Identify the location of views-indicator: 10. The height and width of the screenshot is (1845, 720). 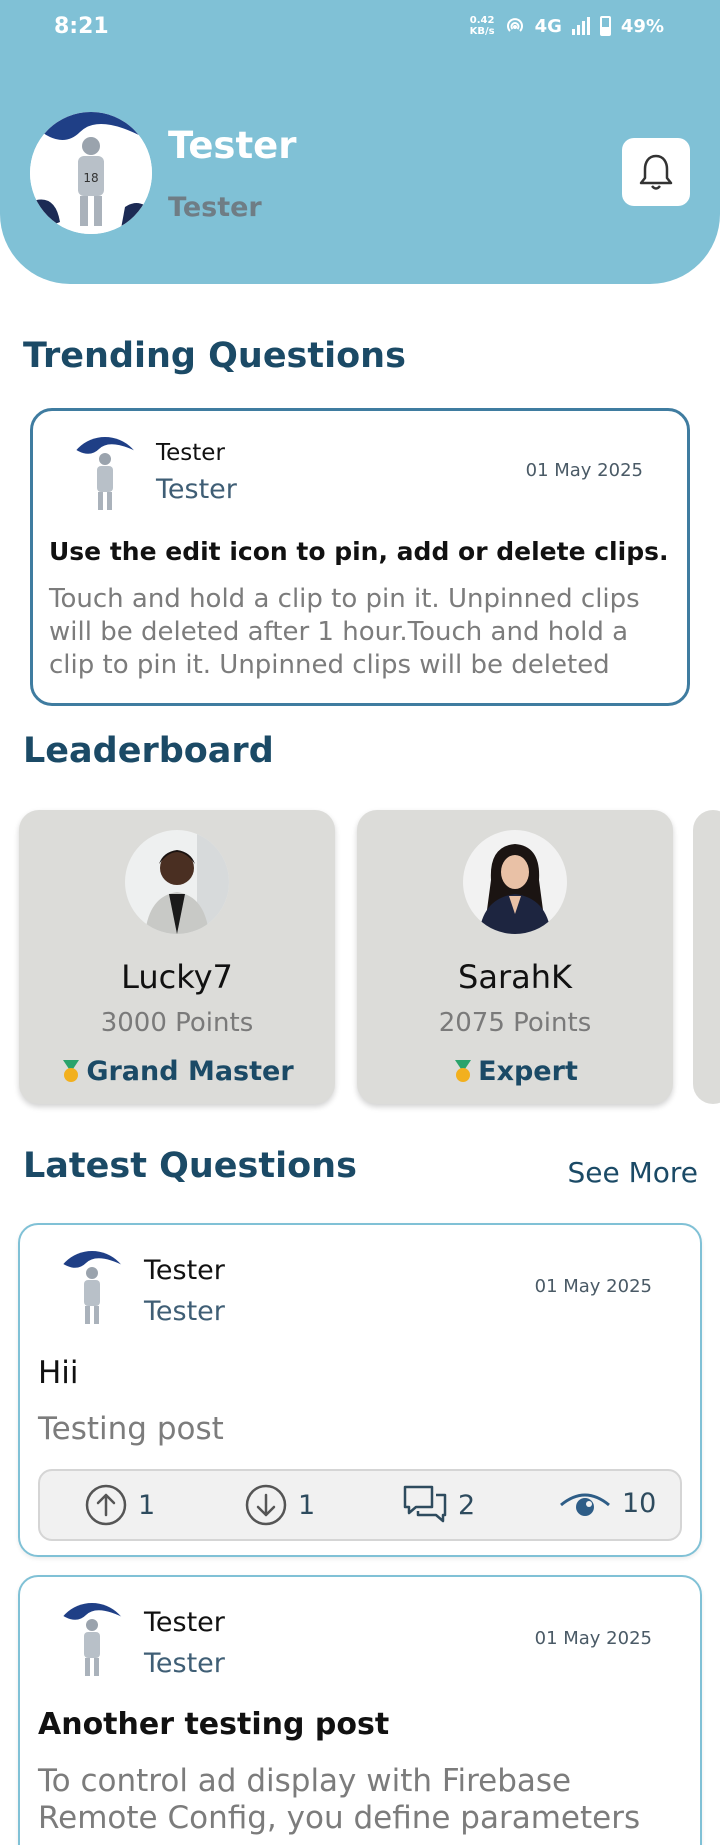
(607, 1503).